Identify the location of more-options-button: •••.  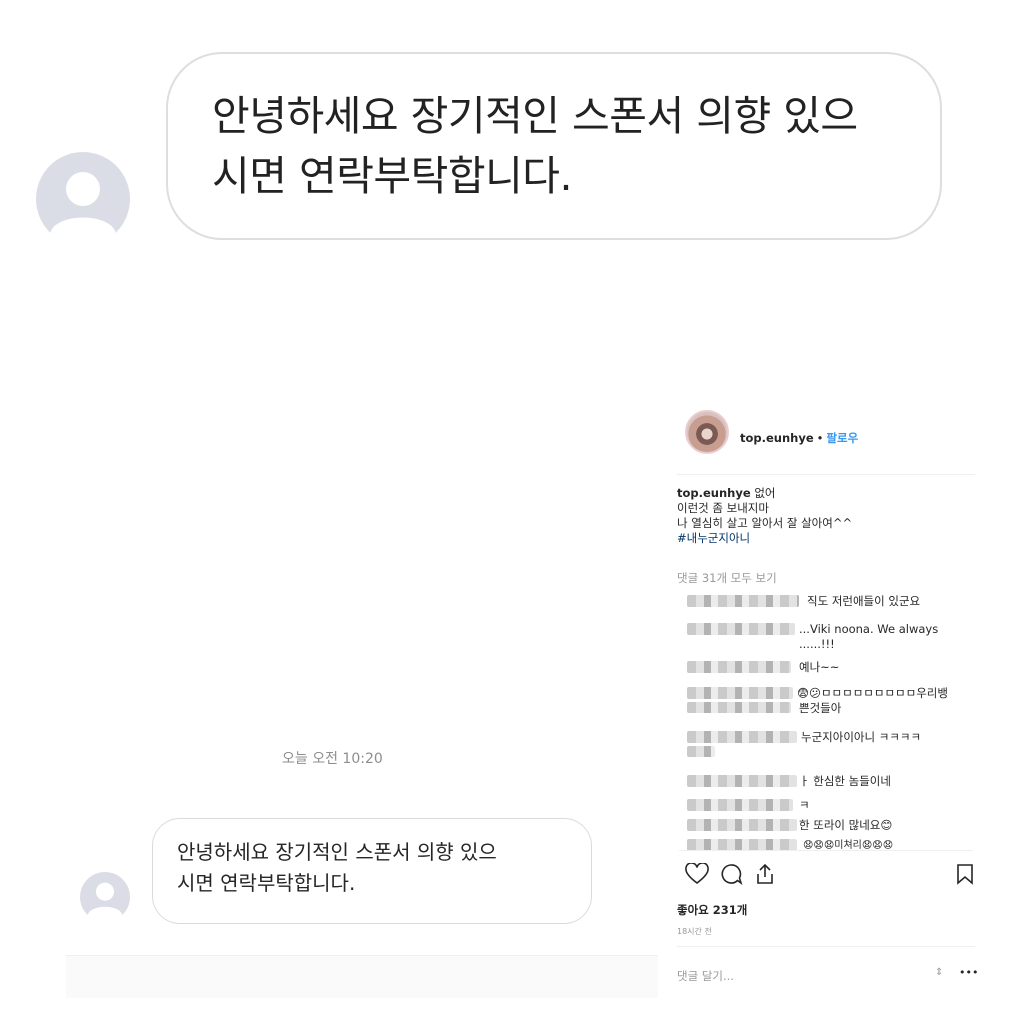
(968, 972).